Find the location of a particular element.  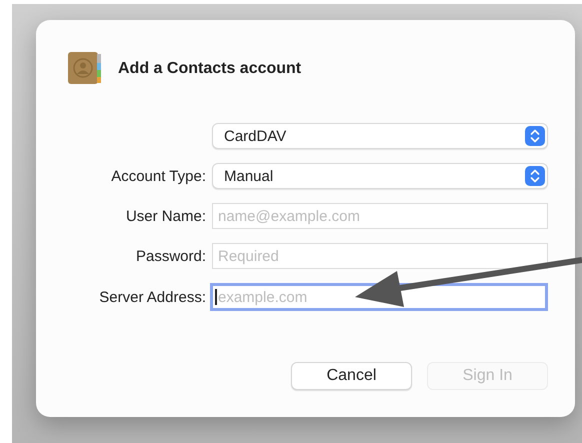

input-field: example.com is located at coordinates (379, 297).